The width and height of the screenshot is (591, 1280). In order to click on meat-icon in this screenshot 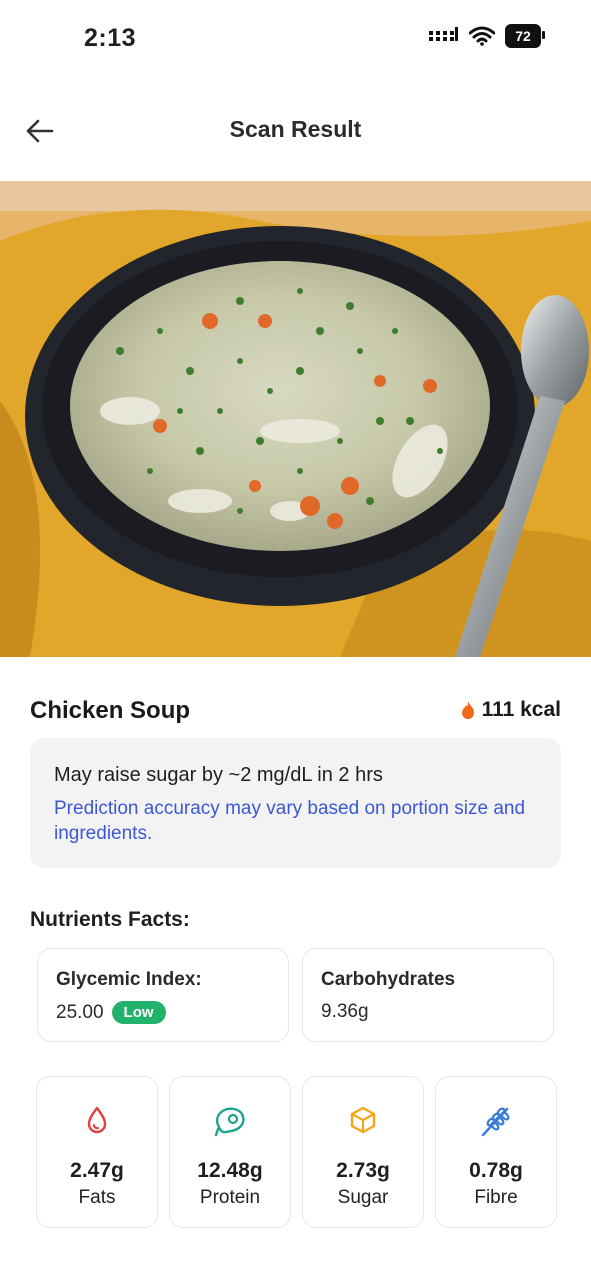, I will do `click(229, 1122)`.